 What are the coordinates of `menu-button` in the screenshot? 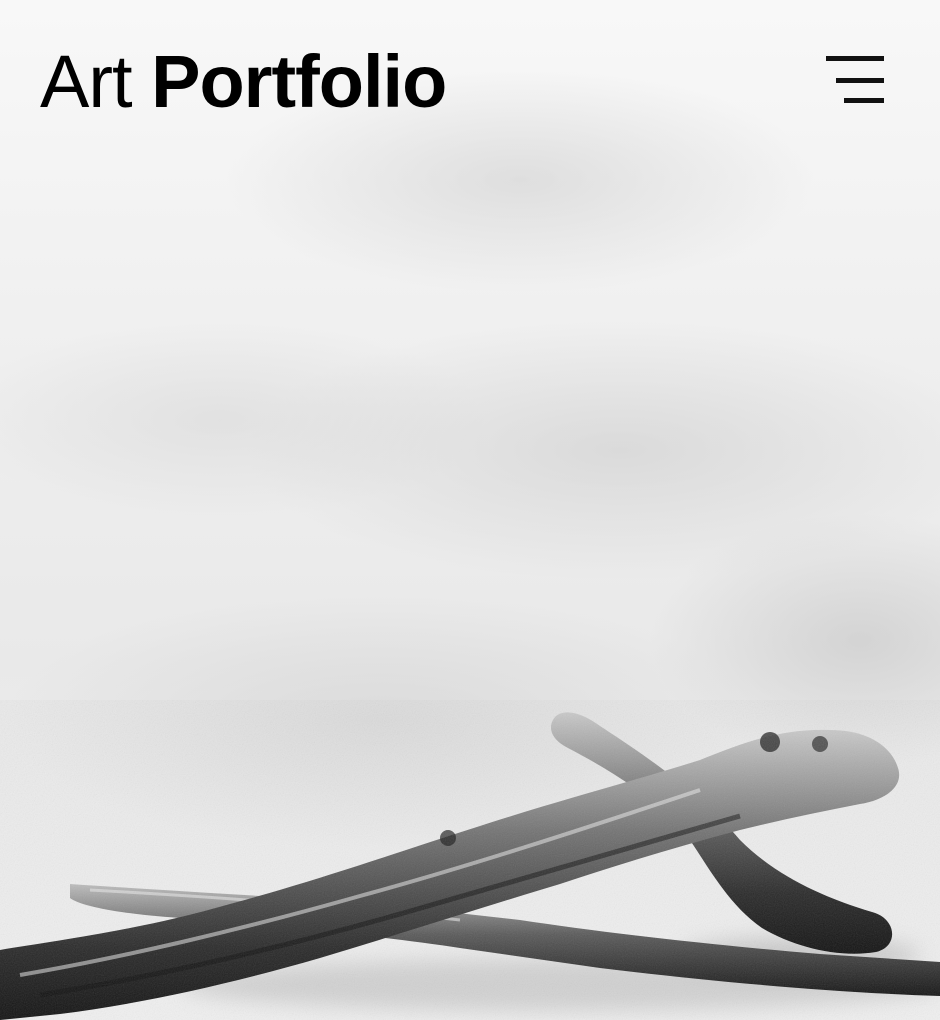 It's located at (855, 82).